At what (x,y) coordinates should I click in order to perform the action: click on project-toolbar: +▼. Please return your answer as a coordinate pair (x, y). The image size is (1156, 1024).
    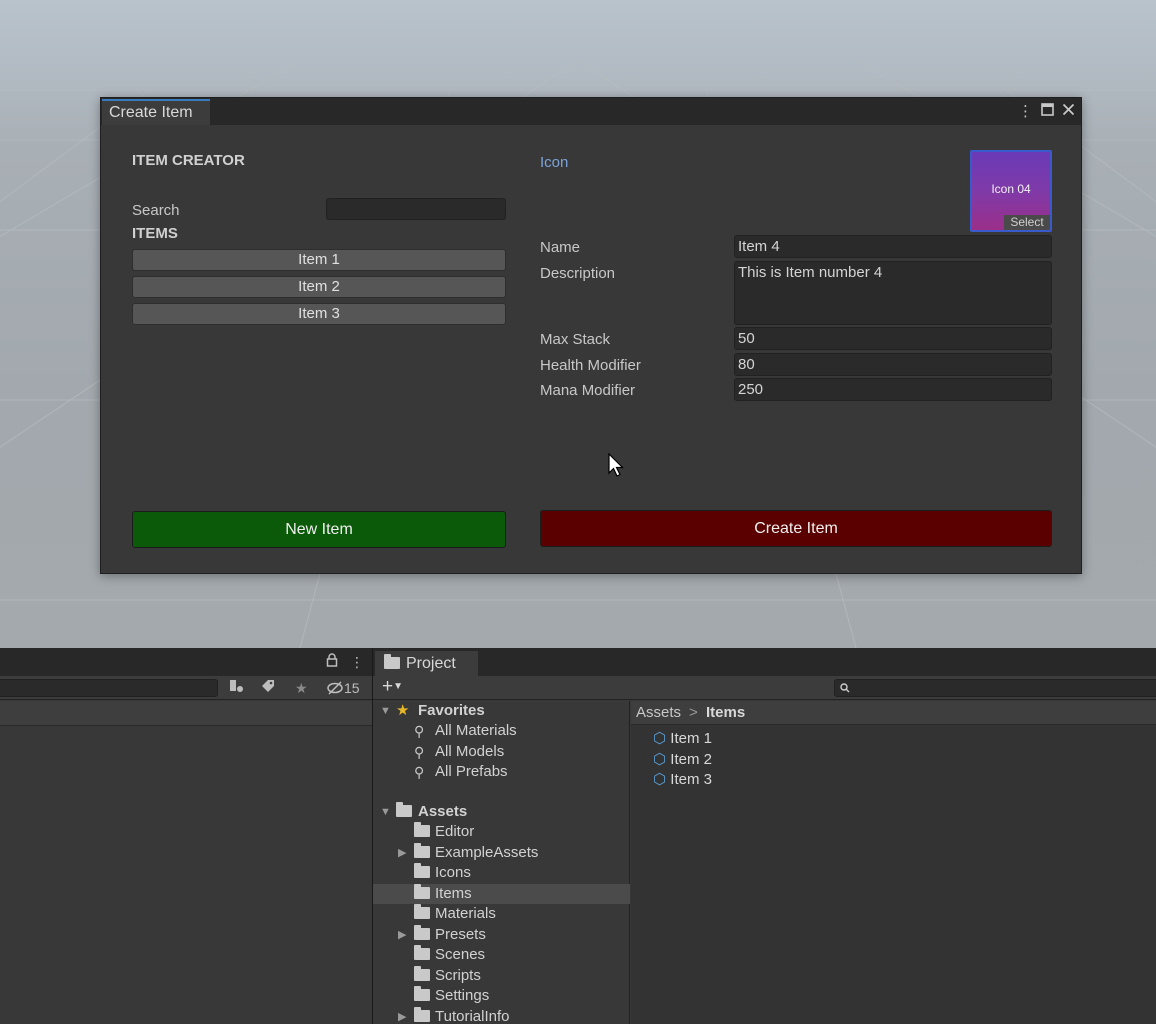
    Looking at the image, I should click on (764, 688).